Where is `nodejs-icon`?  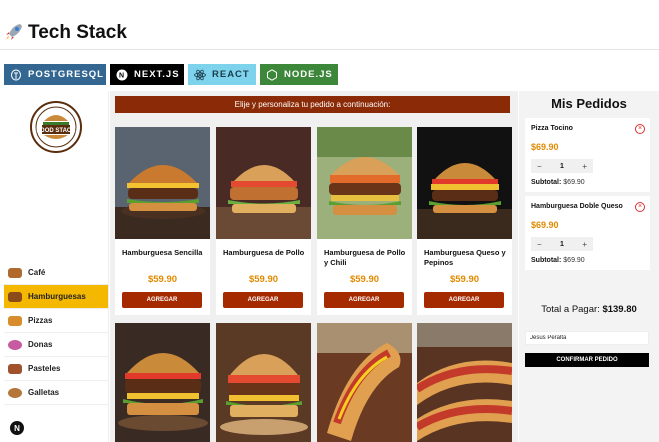
nodejs-icon is located at coordinates (272, 75).